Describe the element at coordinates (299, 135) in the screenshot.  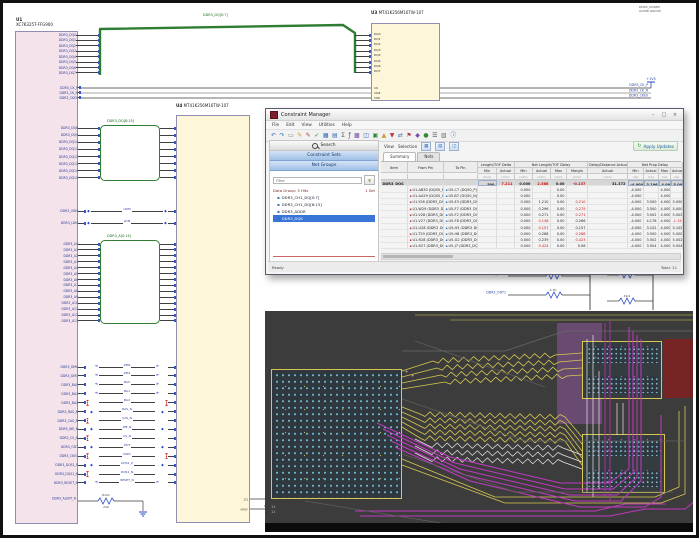
I see `edit-icon: ✎` at that location.